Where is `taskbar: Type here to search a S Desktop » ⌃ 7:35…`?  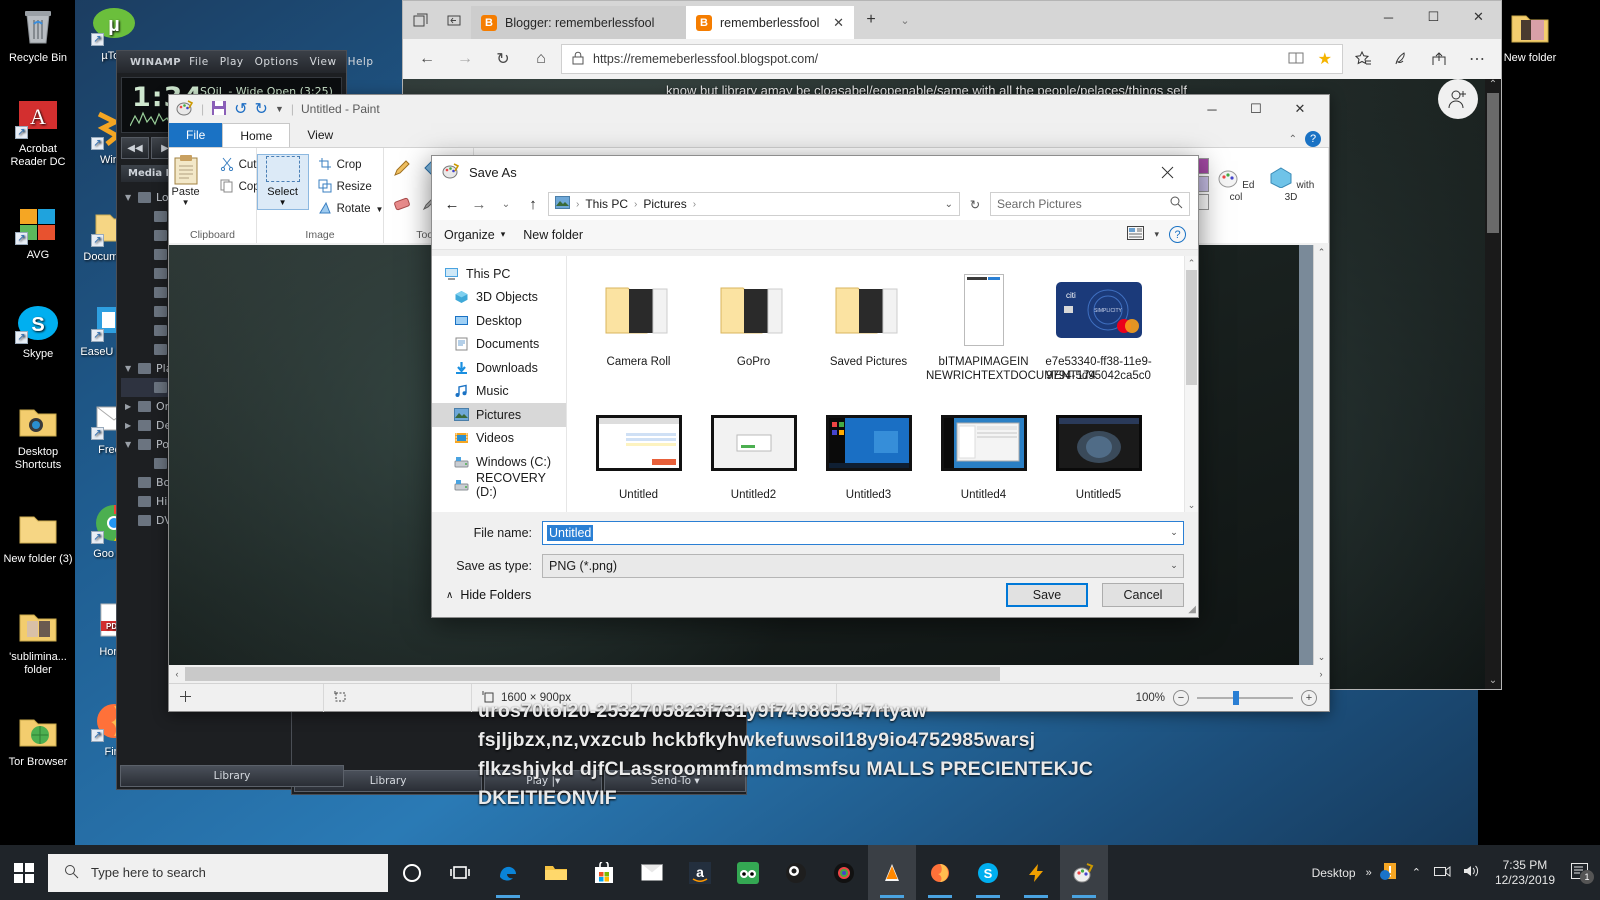
taskbar: Type here to search a S Desktop » ⌃ 7:35… is located at coordinates (800, 872).